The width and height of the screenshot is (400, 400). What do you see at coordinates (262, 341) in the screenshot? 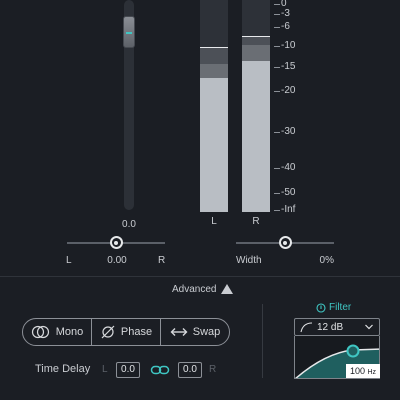
I see `panel-separator` at bounding box center [262, 341].